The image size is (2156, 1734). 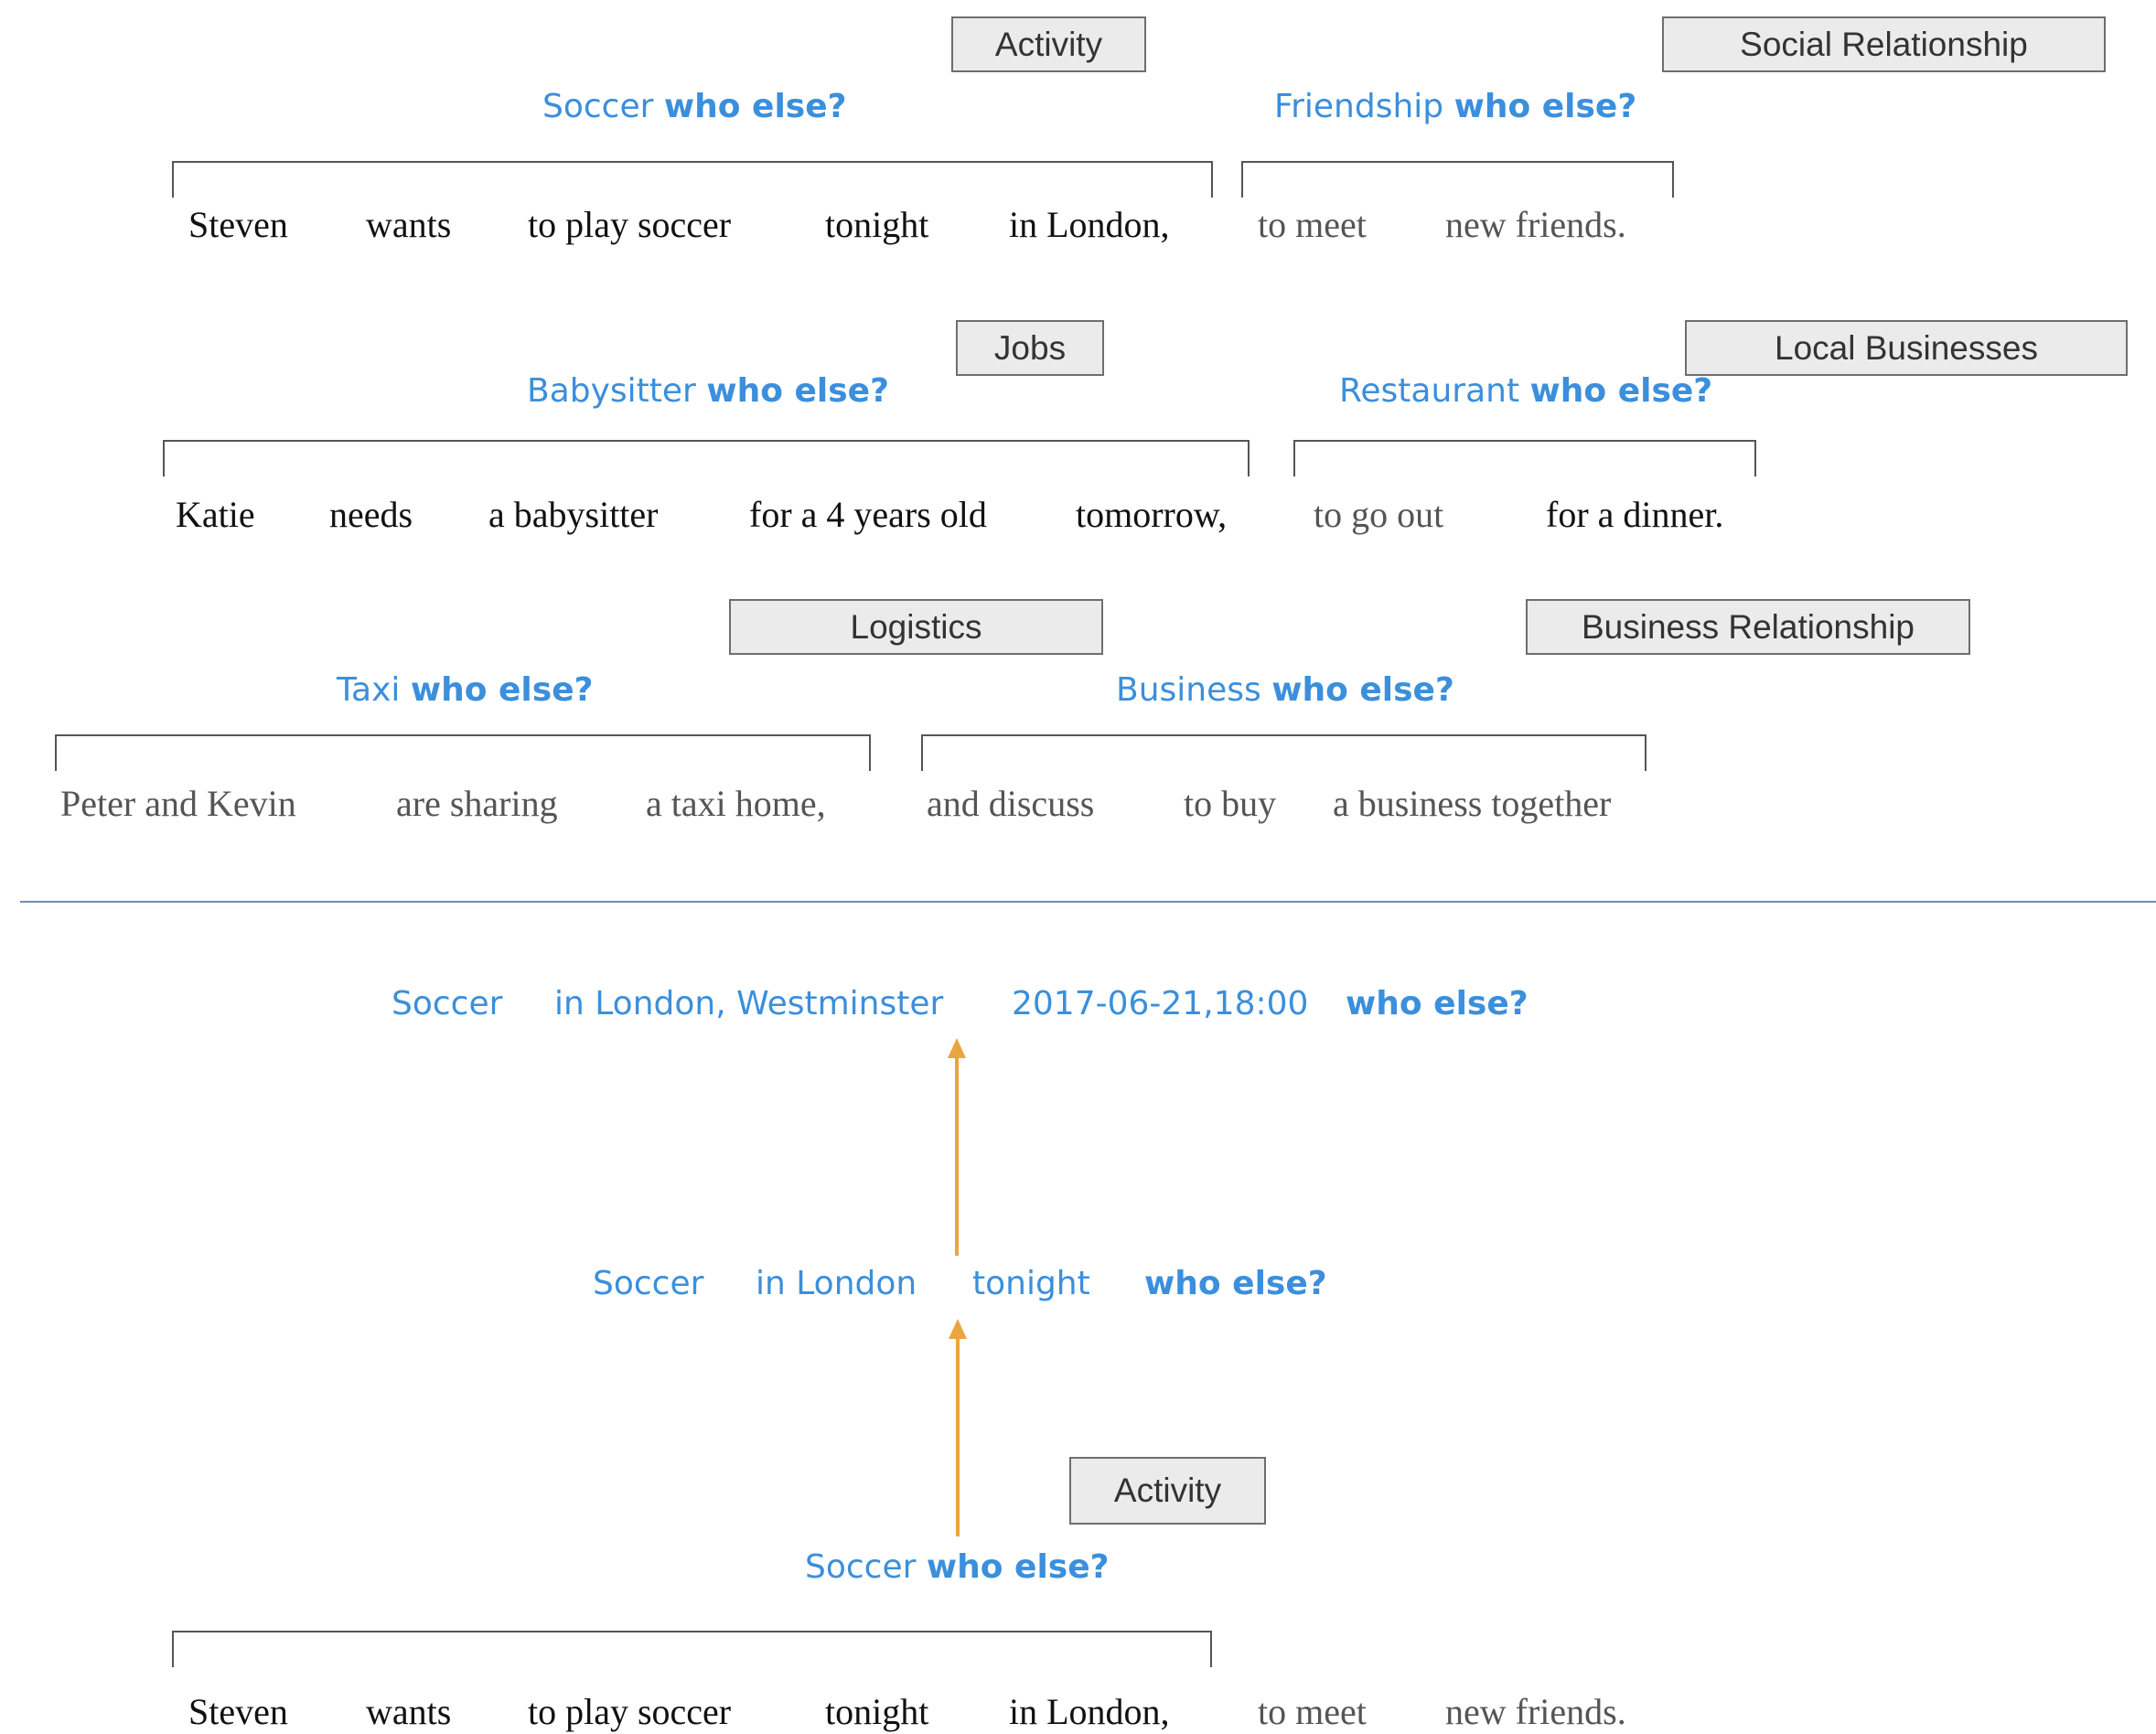 I want to click on sentence-word: a babysitter, so click(x=573, y=514).